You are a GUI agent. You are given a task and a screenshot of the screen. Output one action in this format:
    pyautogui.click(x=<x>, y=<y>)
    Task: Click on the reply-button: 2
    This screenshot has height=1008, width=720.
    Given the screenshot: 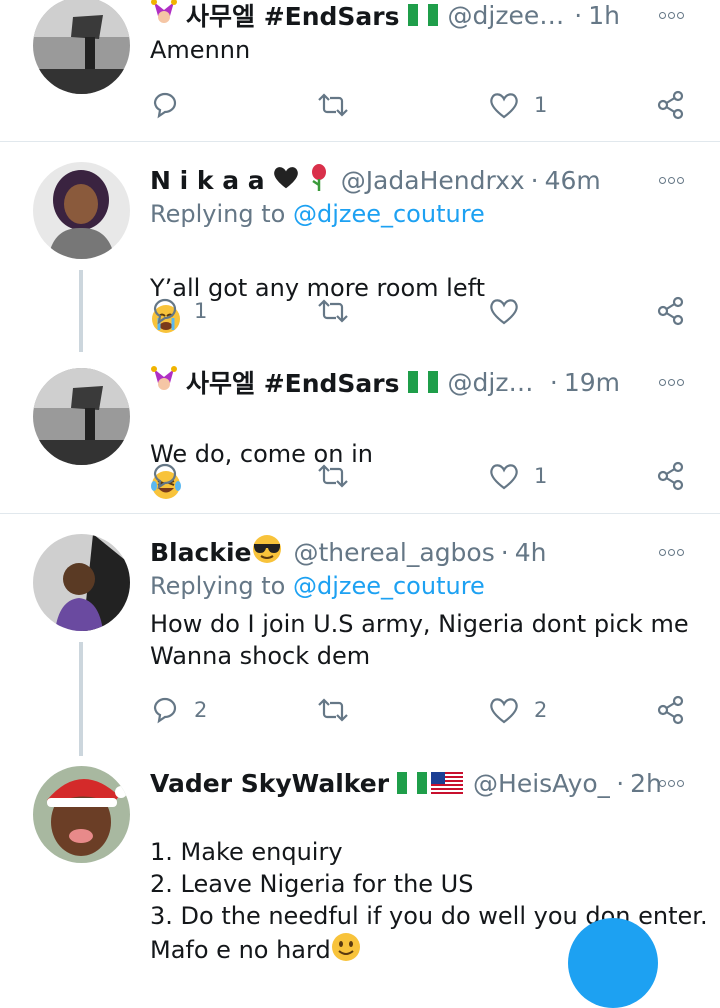 What is the action you would take?
    pyautogui.click(x=178, y=710)
    